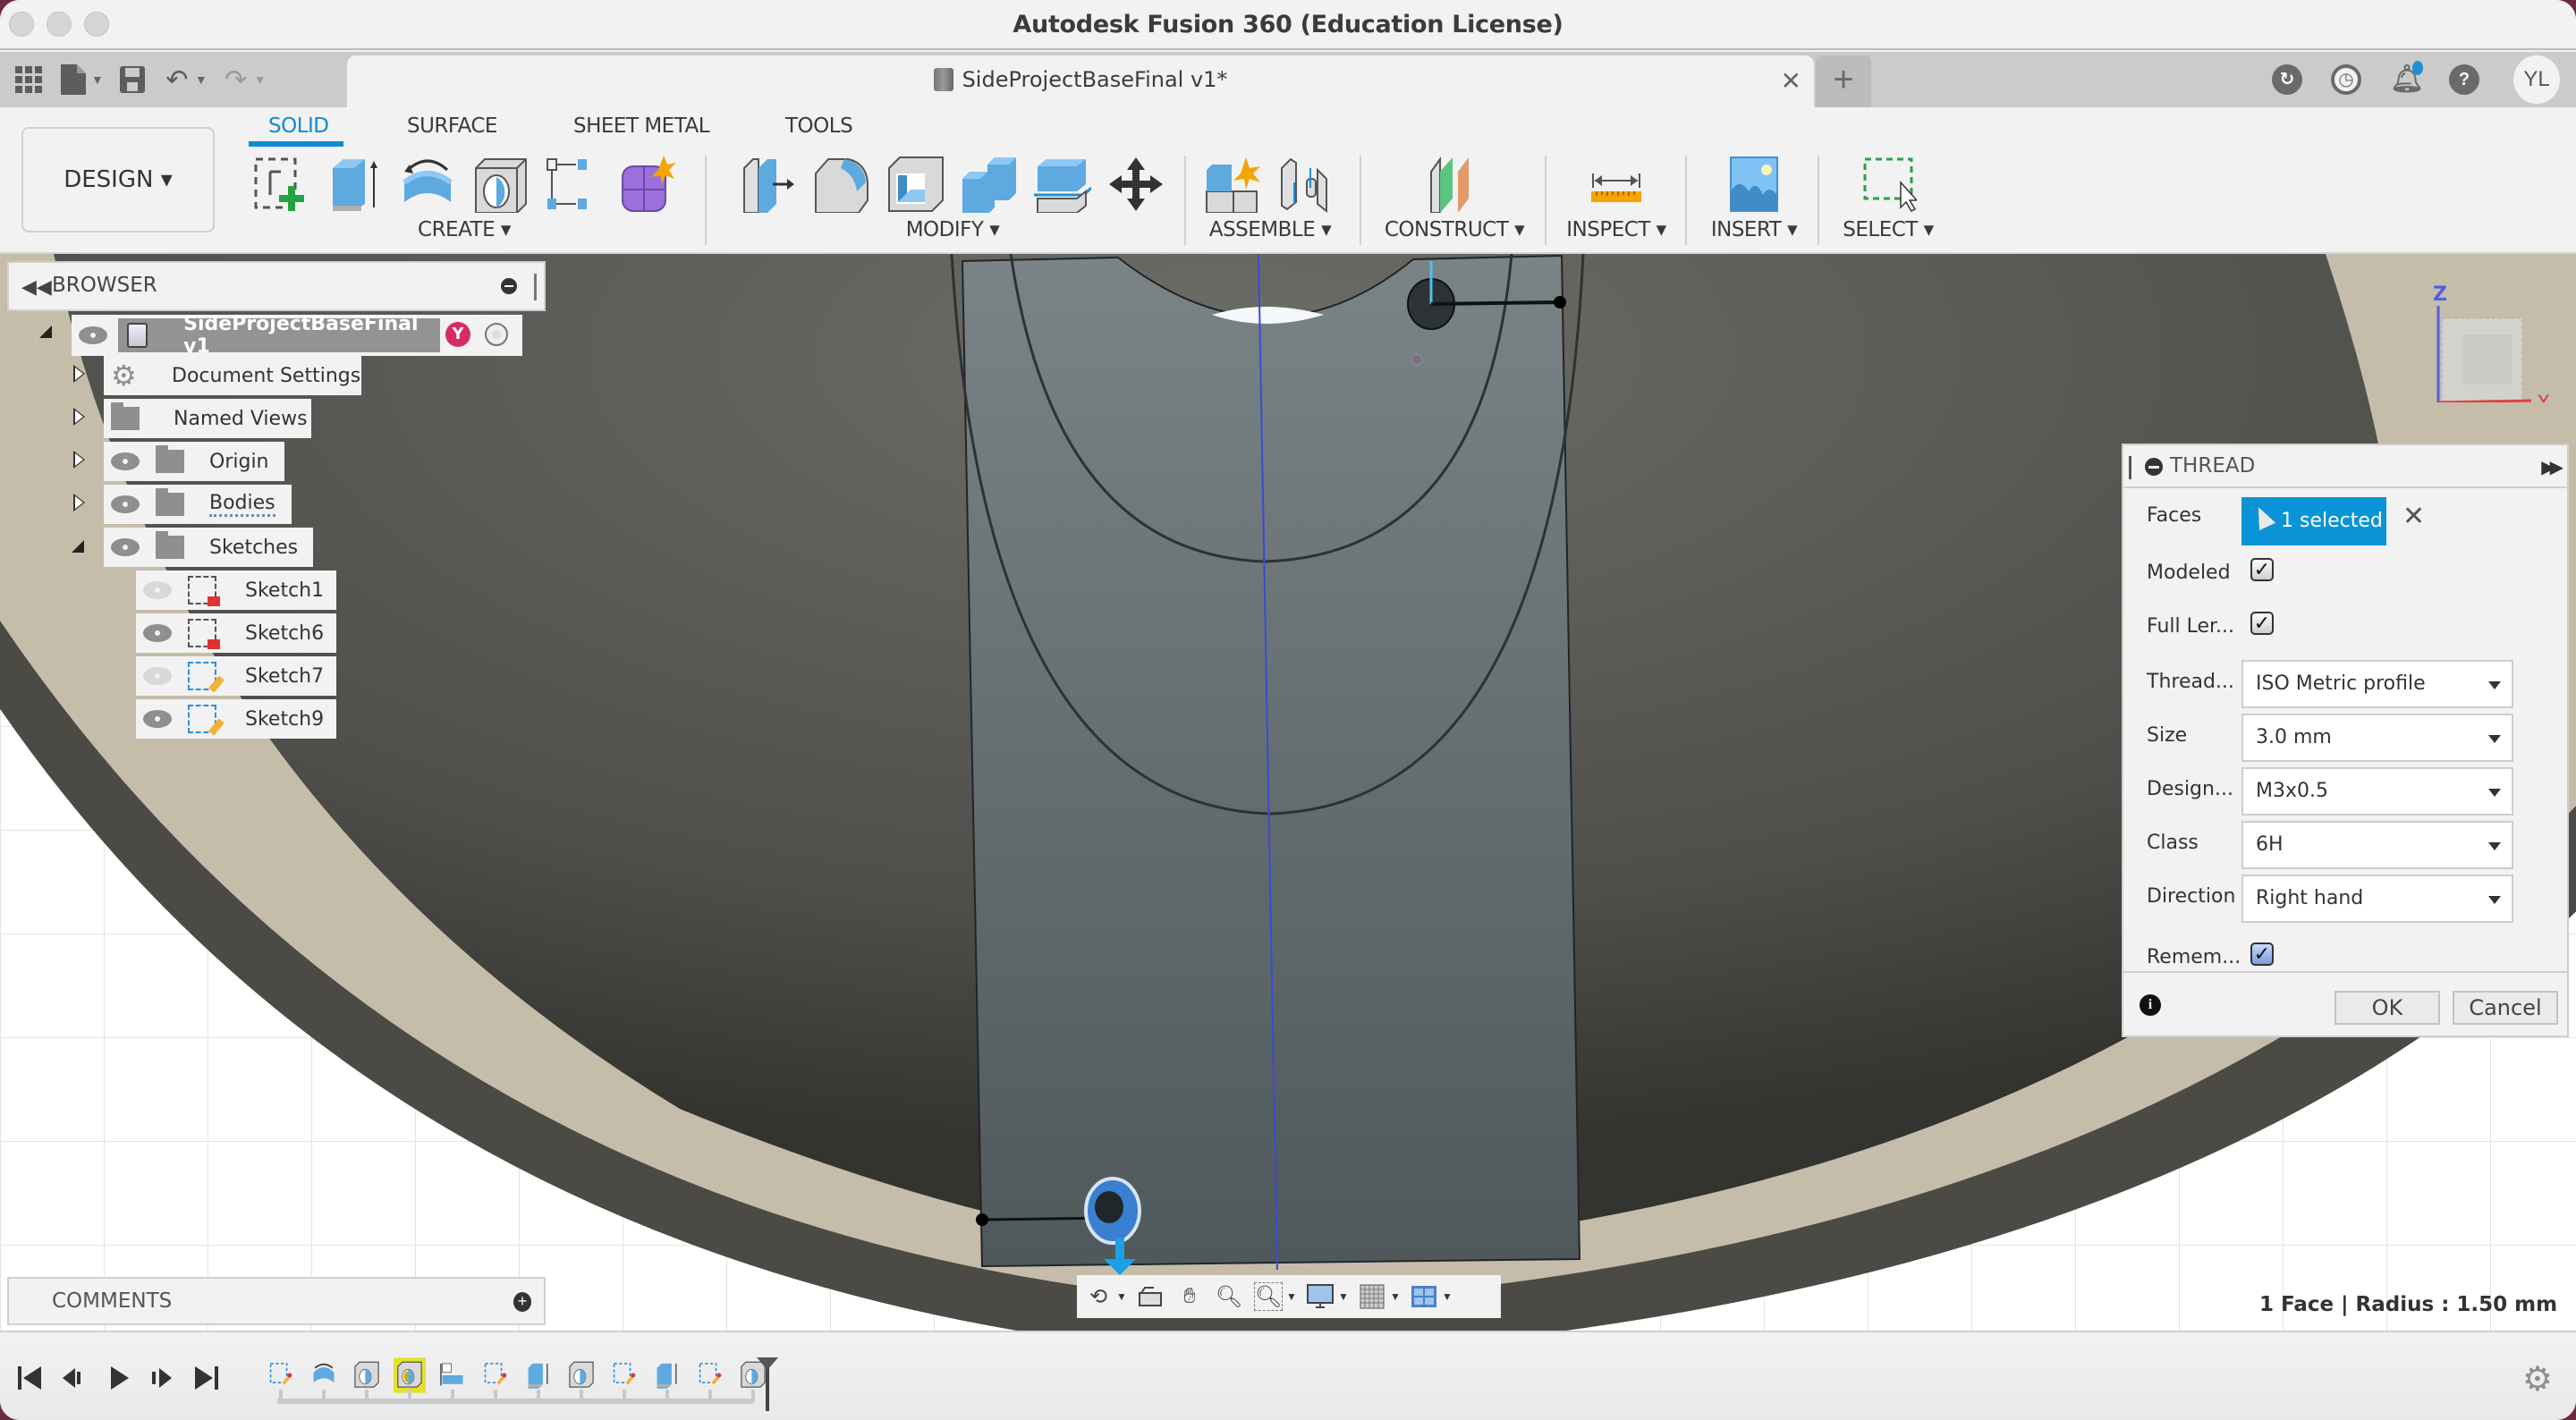 This screenshot has width=2576, height=1420. Describe the element at coordinates (1063, 185) in the screenshot. I see `split-body-icon` at that location.